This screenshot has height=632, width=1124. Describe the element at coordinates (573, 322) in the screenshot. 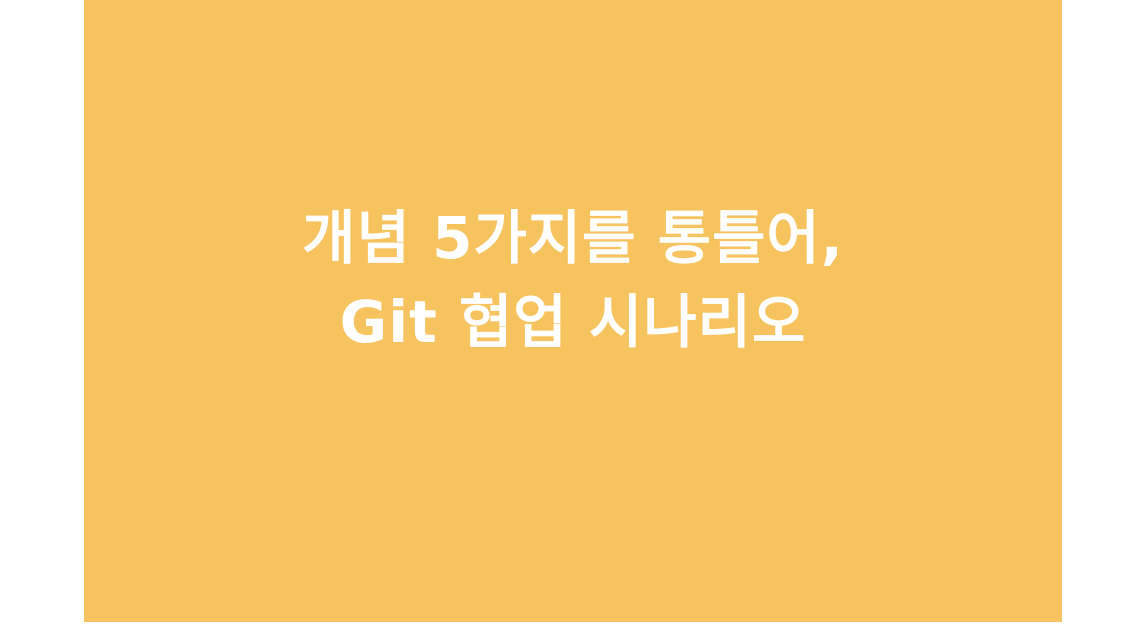

I see `slide-title-line-2: Git 협업 시나리오` at that location.